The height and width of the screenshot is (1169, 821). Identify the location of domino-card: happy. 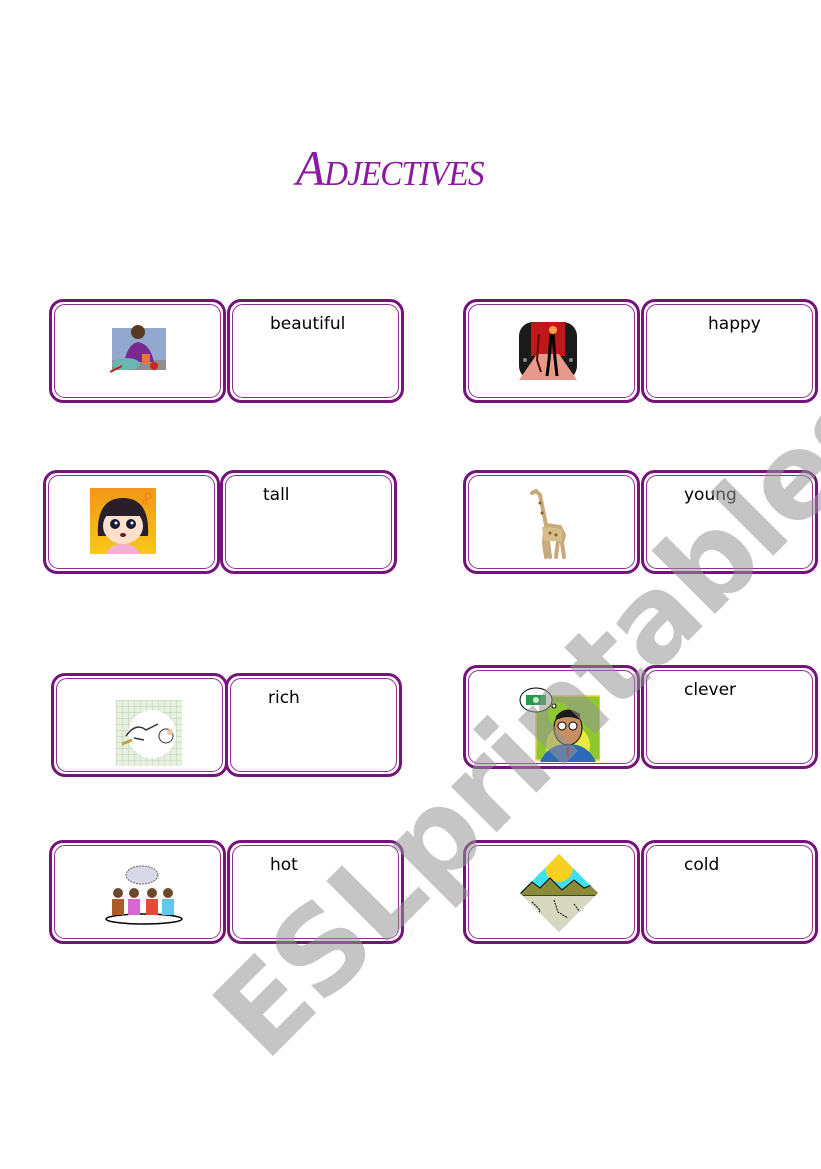
(640, 351).